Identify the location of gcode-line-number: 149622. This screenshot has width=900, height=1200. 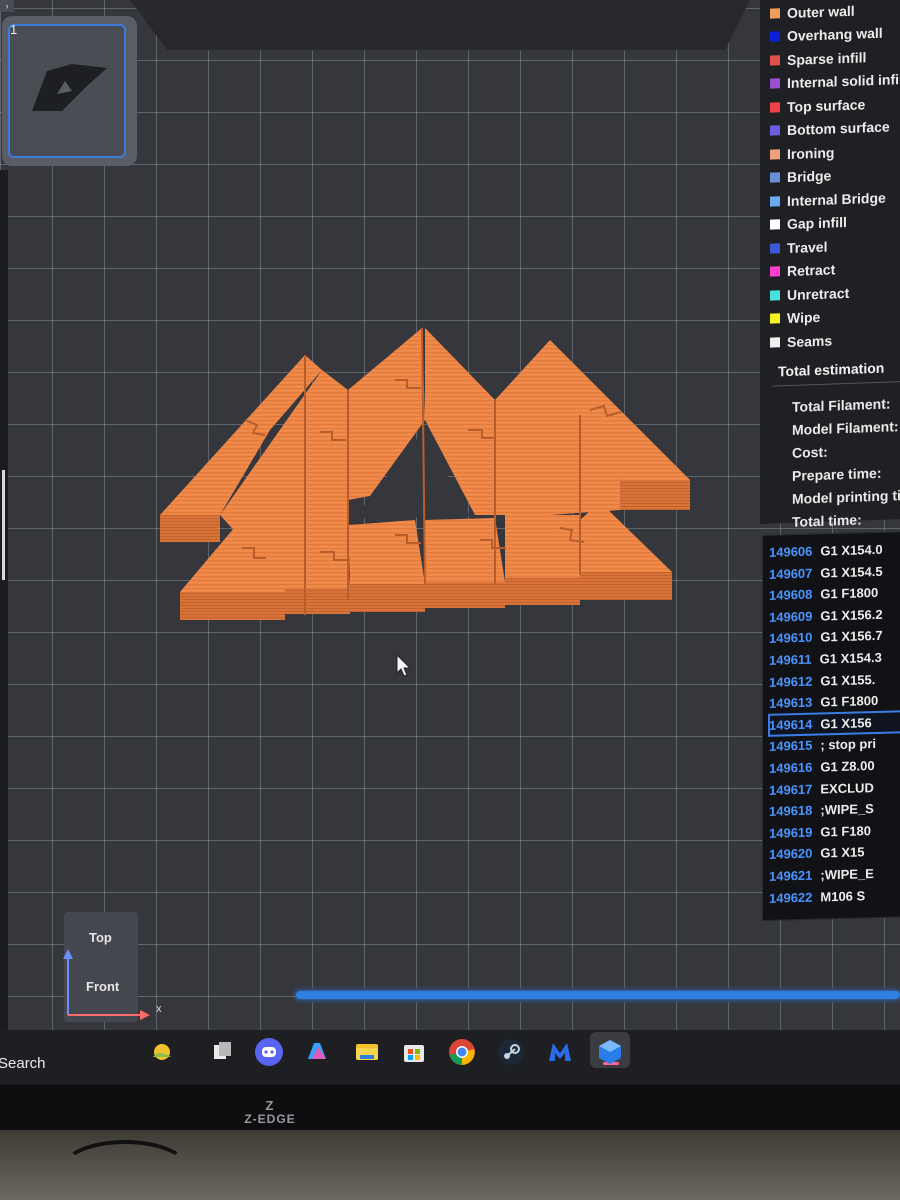
(791, 897).